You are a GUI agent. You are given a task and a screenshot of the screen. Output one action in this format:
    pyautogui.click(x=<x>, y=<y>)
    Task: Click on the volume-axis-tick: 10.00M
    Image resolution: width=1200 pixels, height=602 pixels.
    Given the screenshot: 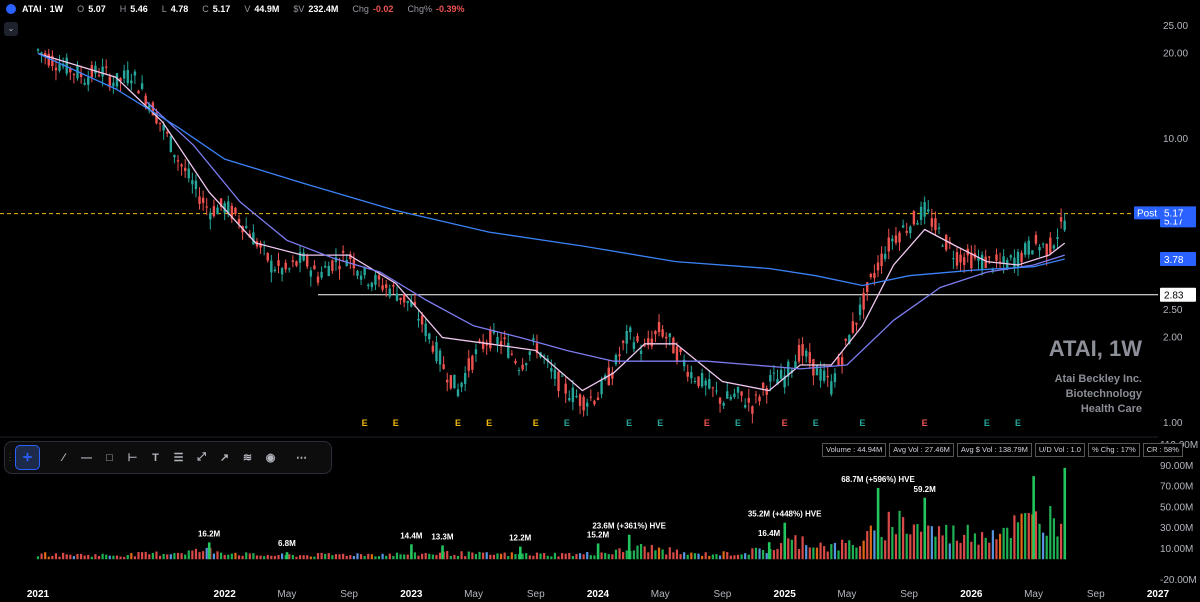 What is the action you would take?
    pyautogui.click(x=1176, y=549)
    